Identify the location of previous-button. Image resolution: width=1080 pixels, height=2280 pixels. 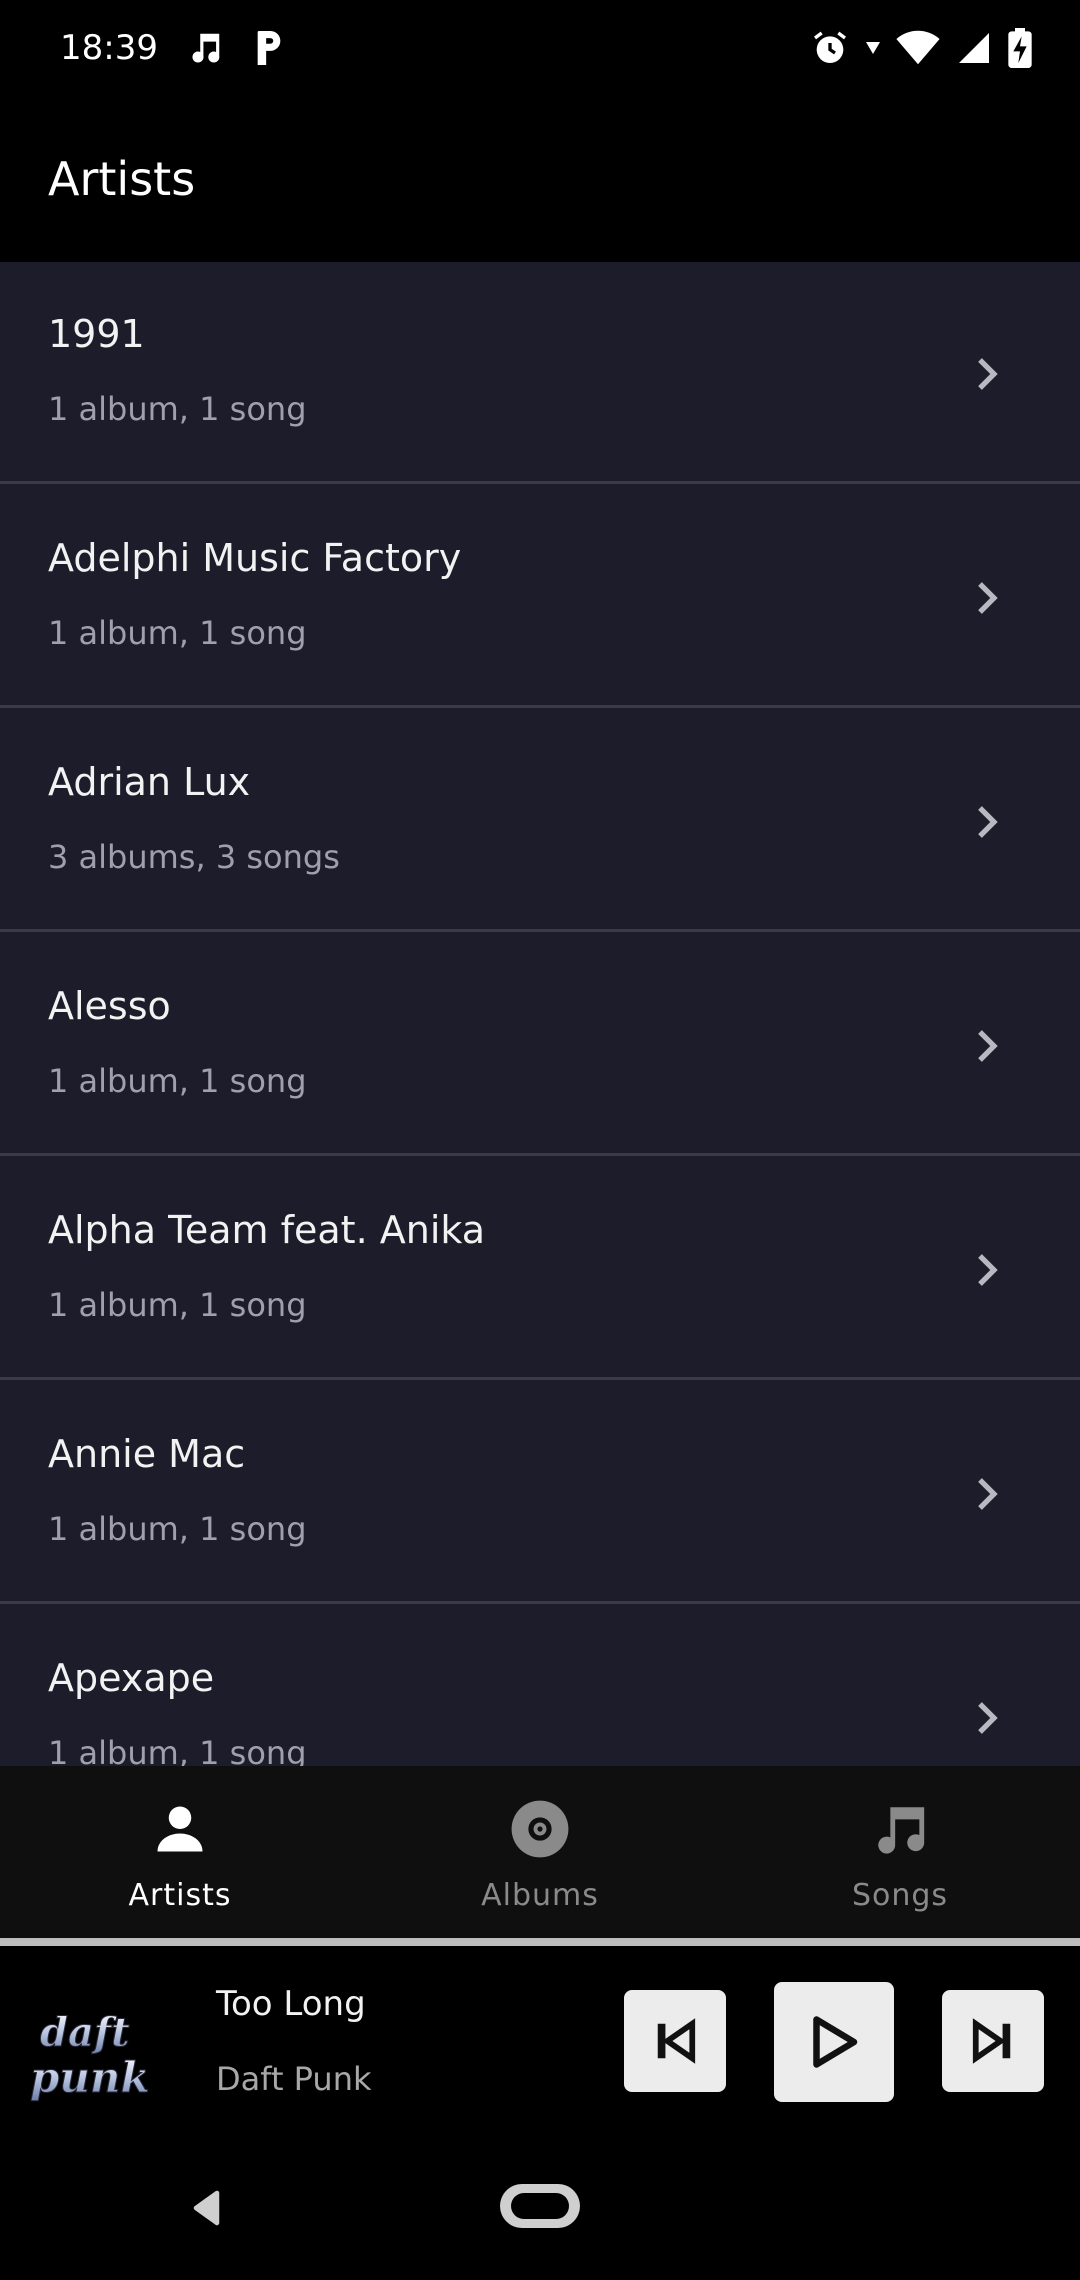
(675, 2041).